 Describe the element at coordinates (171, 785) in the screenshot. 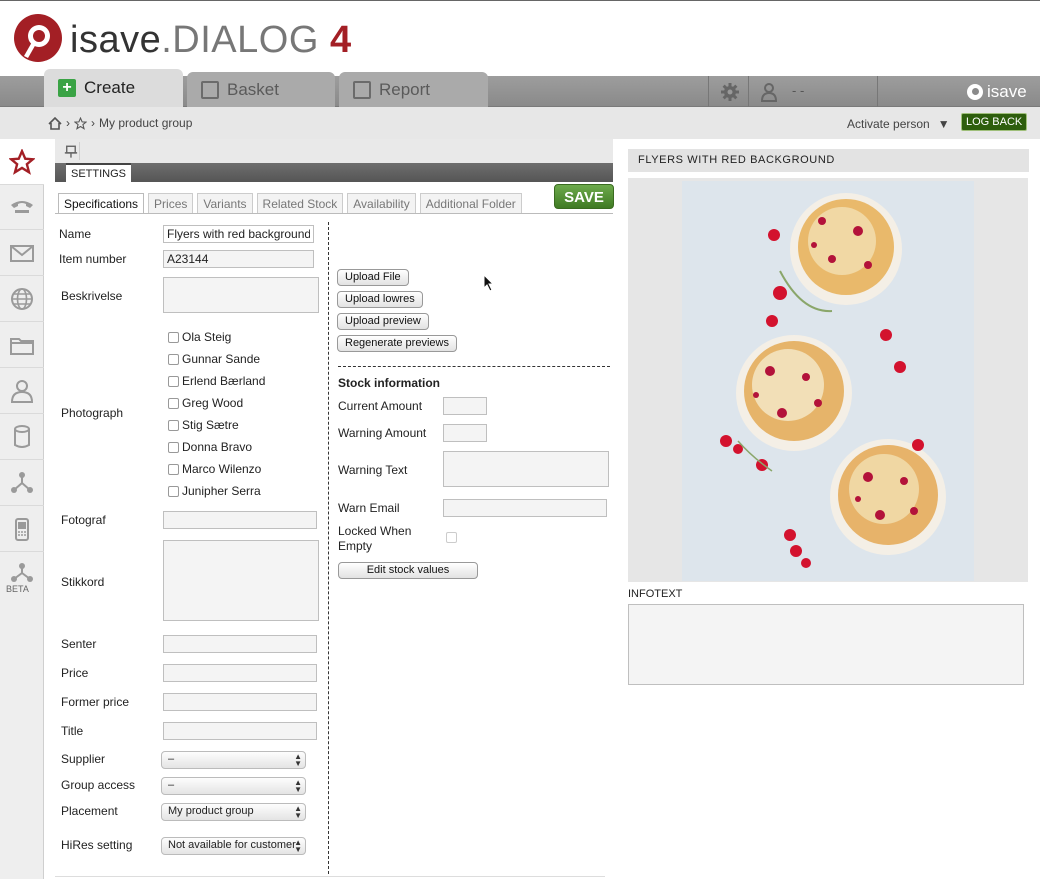

I see `group-access-value: –` at that location.